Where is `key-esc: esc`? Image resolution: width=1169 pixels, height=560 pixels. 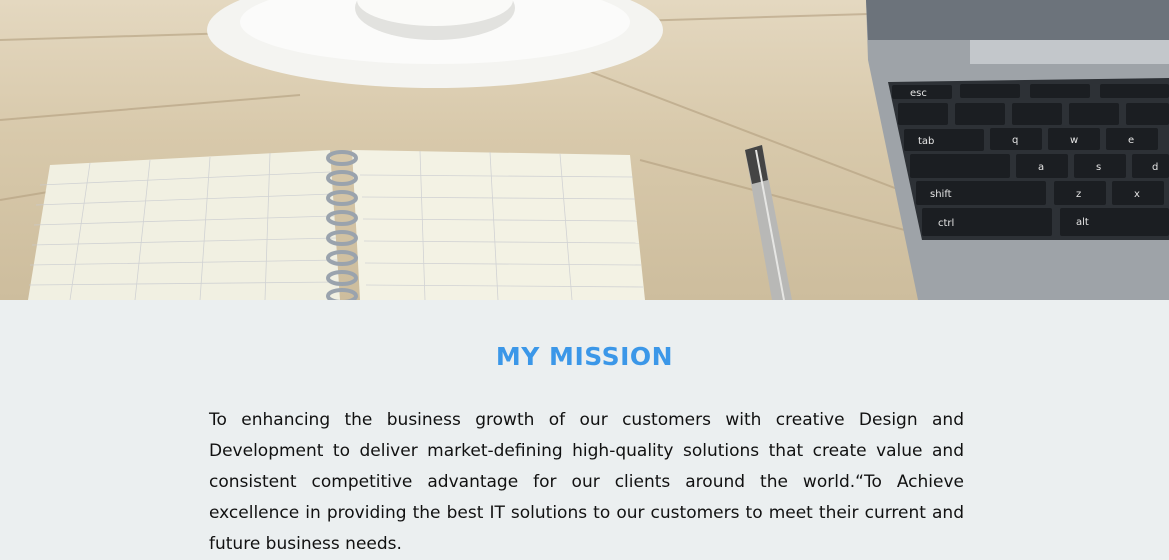 key-esc: esc is located at coordinates (918, 93).